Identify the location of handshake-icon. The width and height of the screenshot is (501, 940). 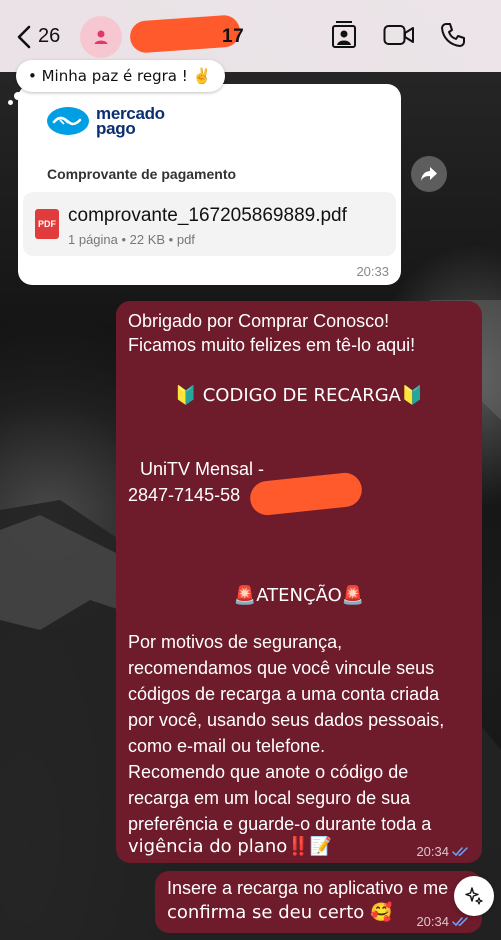
(68, 121).